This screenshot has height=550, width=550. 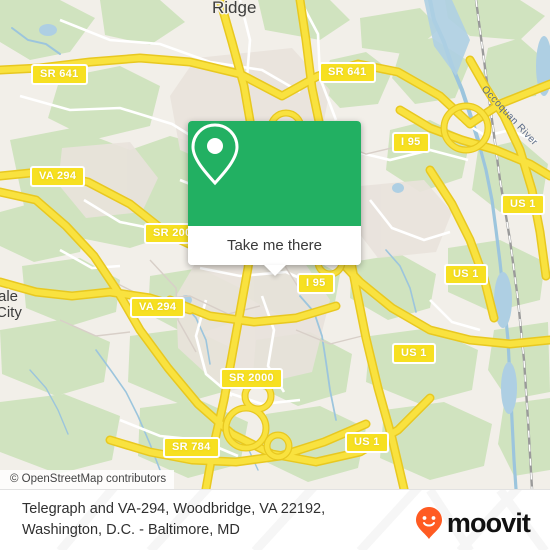 What do you see at coordinates (411, 142) in the screenshot?
I see `shield-i-95-north: I 95` at bounding box center [411, 142].